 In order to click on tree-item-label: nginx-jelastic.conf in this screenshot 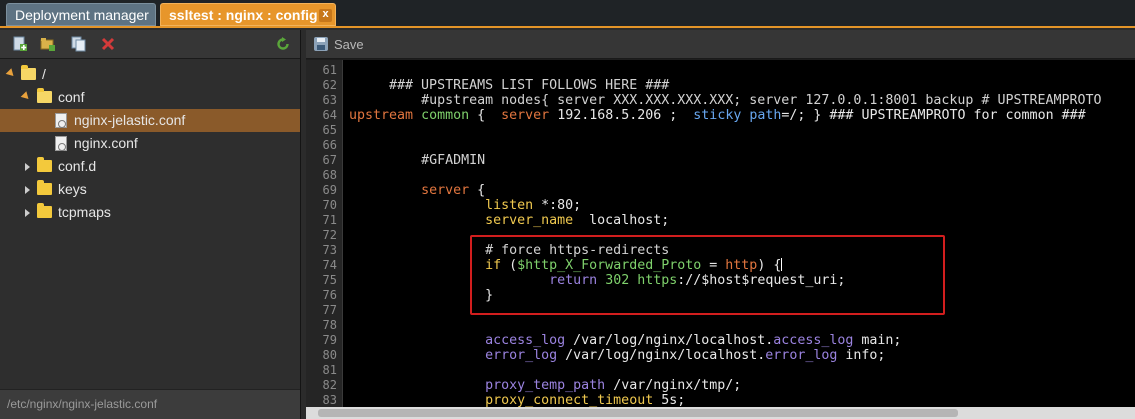, I will do `click(130, 120)`.